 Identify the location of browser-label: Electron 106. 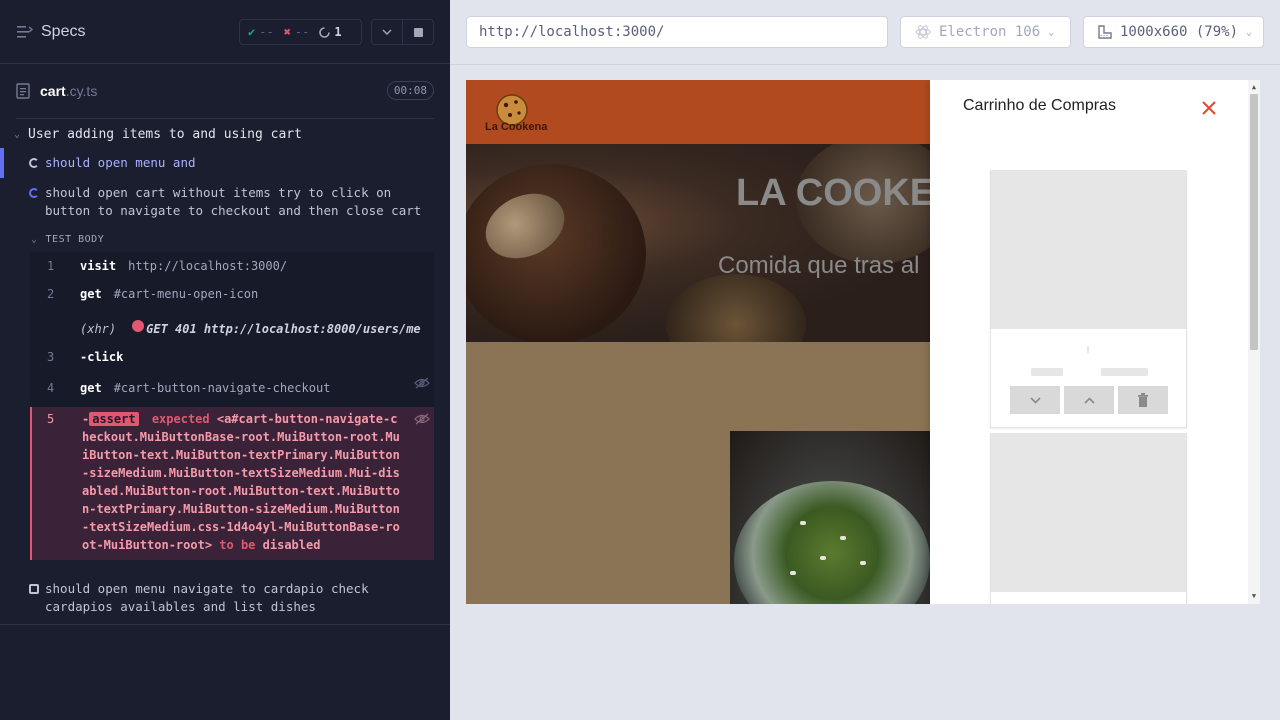
(990, 32).